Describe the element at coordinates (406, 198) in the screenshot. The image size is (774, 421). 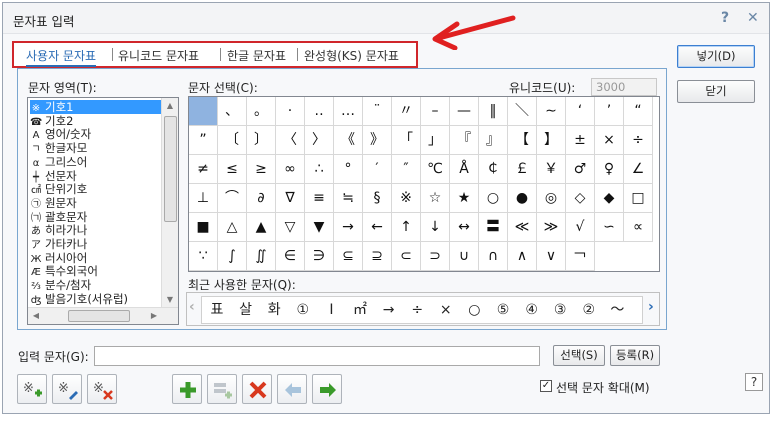
I see `char-cell: ※` at that location.